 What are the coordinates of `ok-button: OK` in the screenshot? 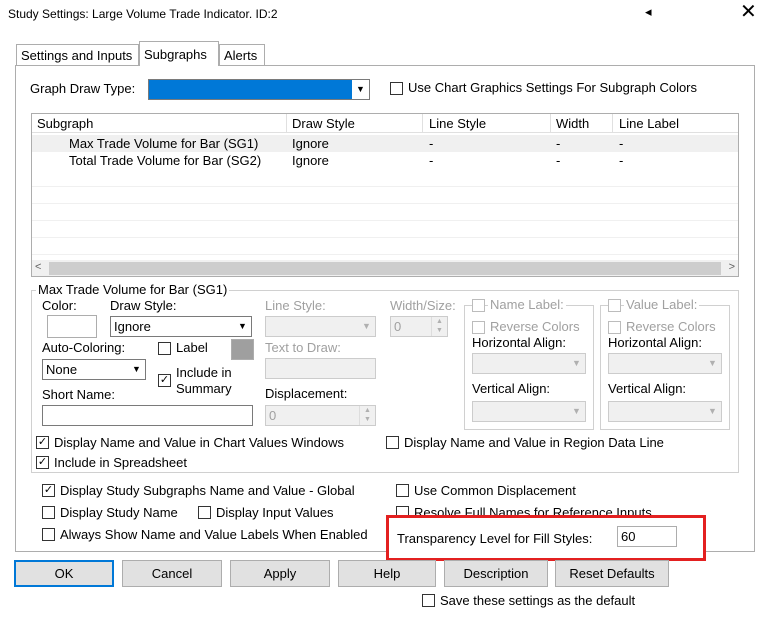 It's located at (64, 573).